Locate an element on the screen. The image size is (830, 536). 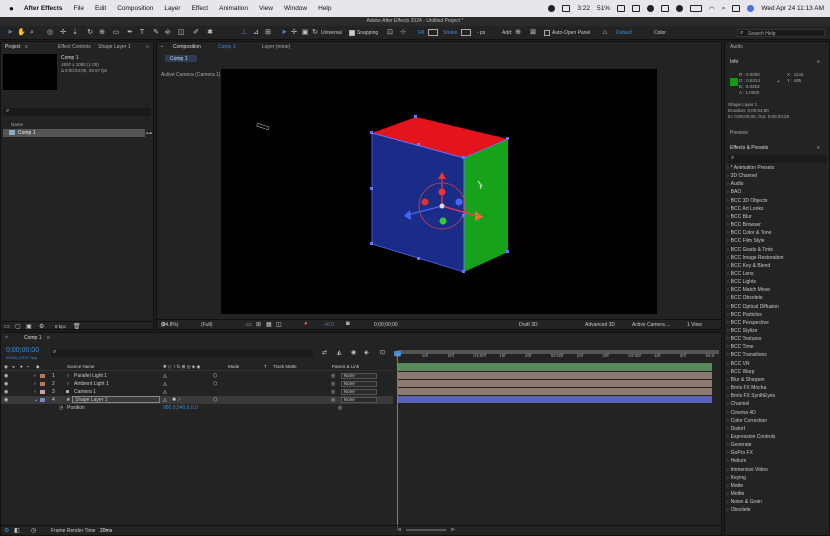
effects-category: › Generate is located at coordinates (739, 445).